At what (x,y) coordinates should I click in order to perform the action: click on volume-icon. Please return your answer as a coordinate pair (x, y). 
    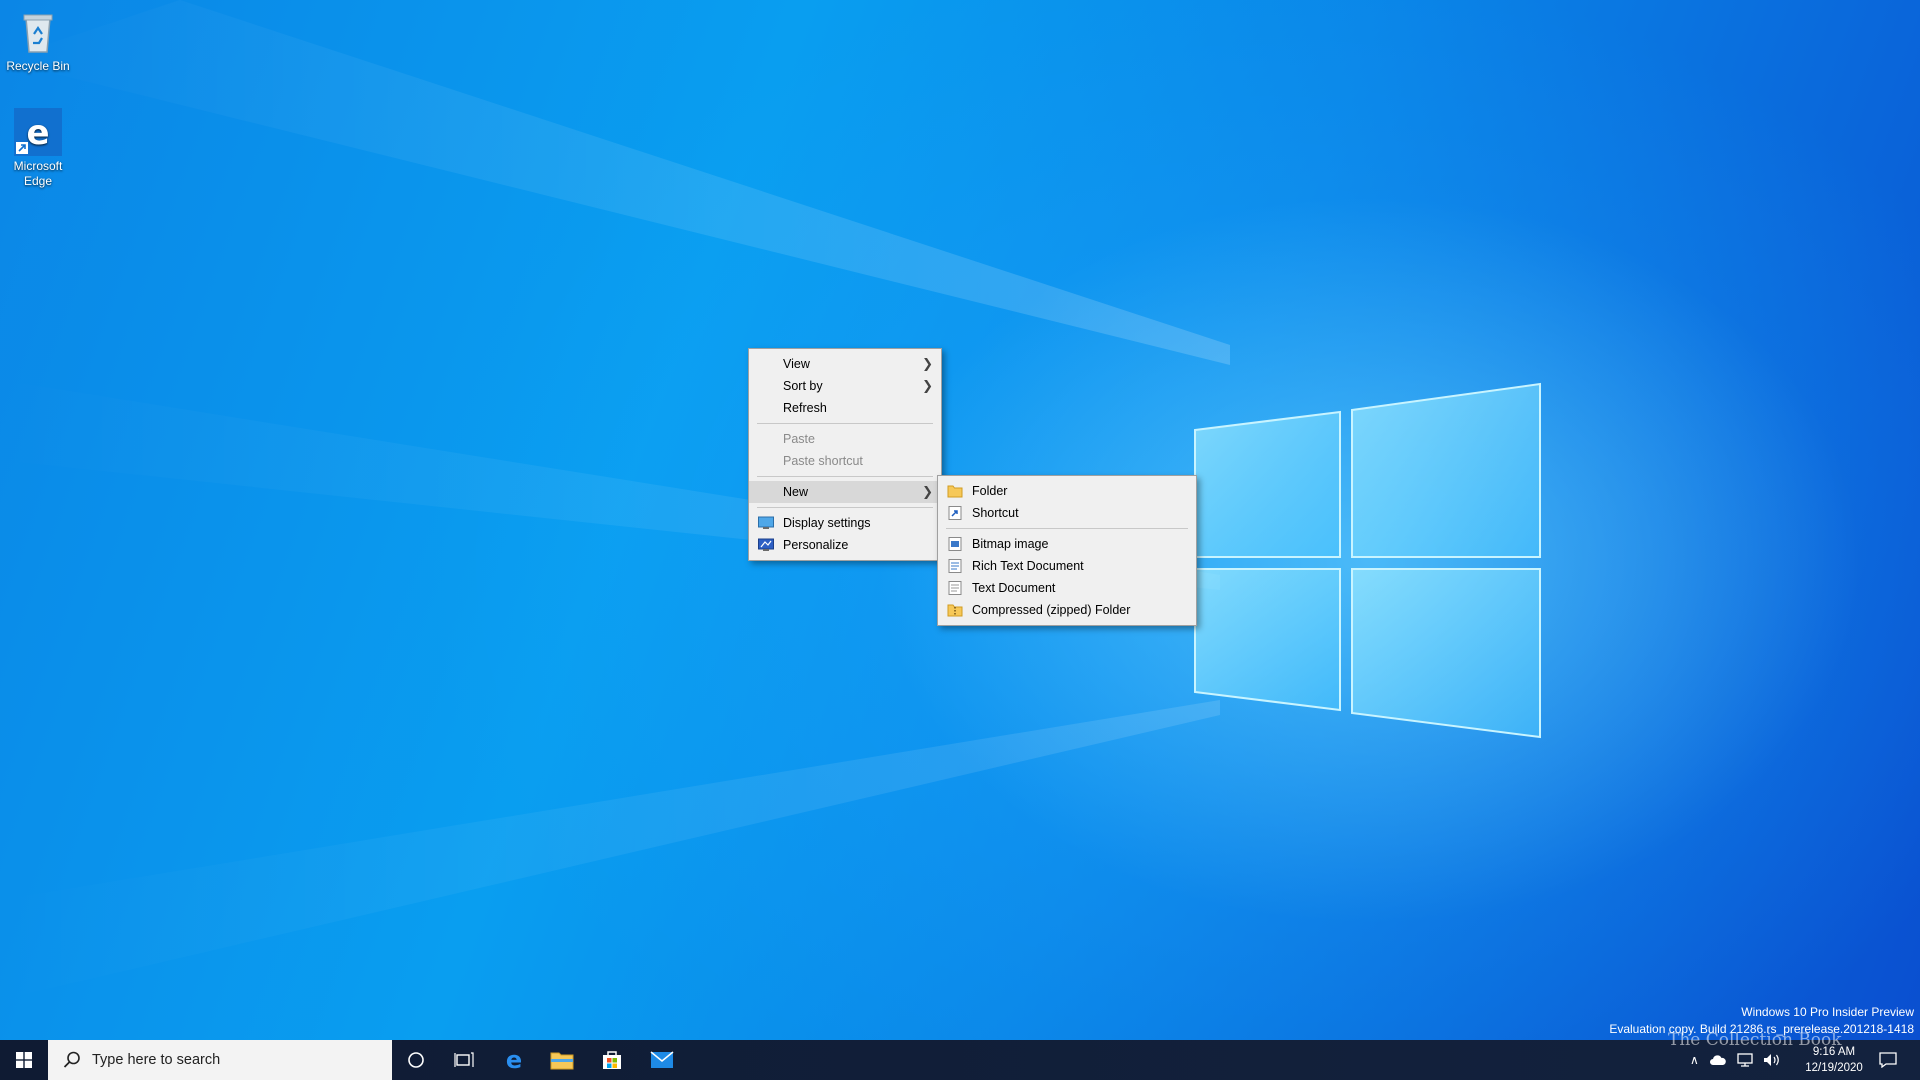
    Looking at the image, I should click on (1772, 1060).